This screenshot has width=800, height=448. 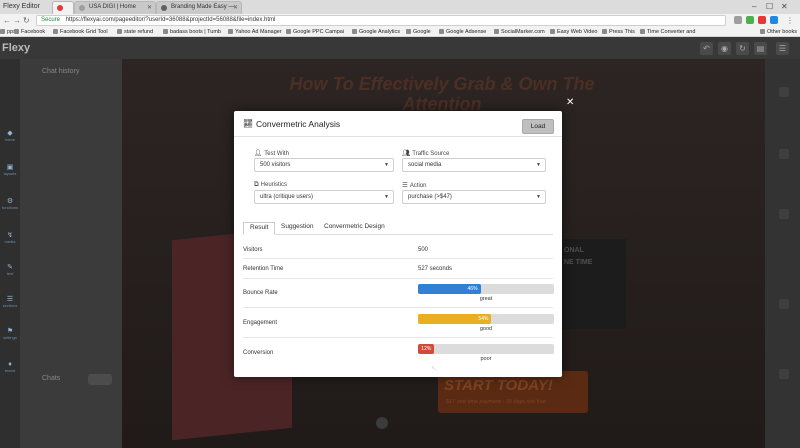 What do you see at coordinates (724, 48) in the screenshot?
I see `preview-icon: ◉` at bounding box center [724, 48].